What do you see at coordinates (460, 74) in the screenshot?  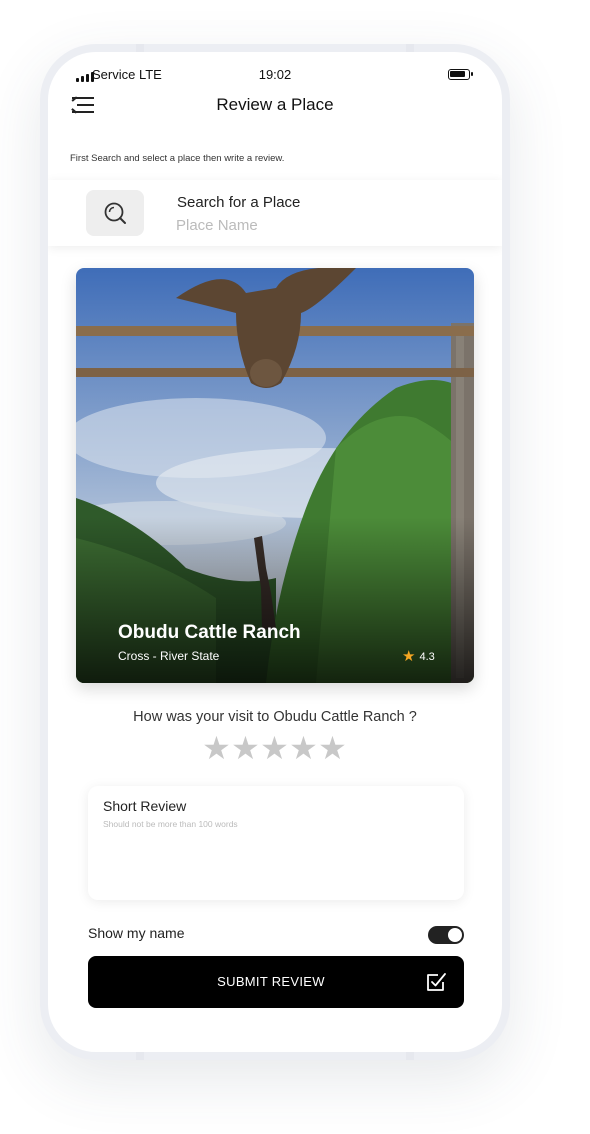 I see `battery-icon` at bounding box center [460, 74].